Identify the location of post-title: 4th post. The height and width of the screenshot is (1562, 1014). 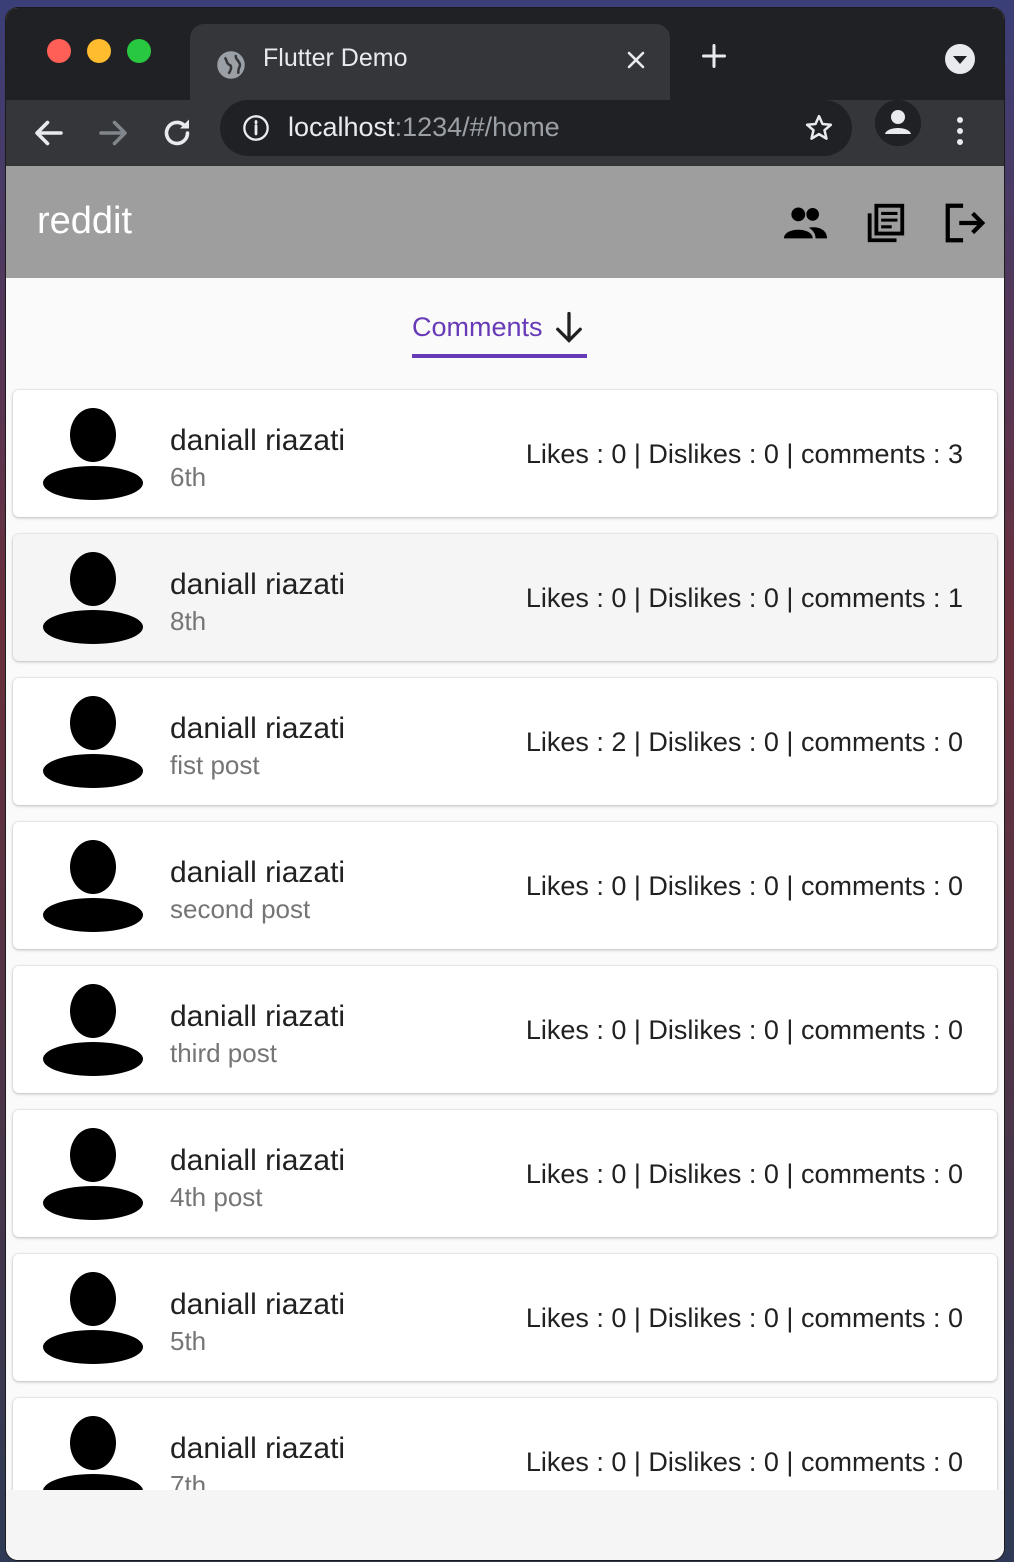
(216, 1197).